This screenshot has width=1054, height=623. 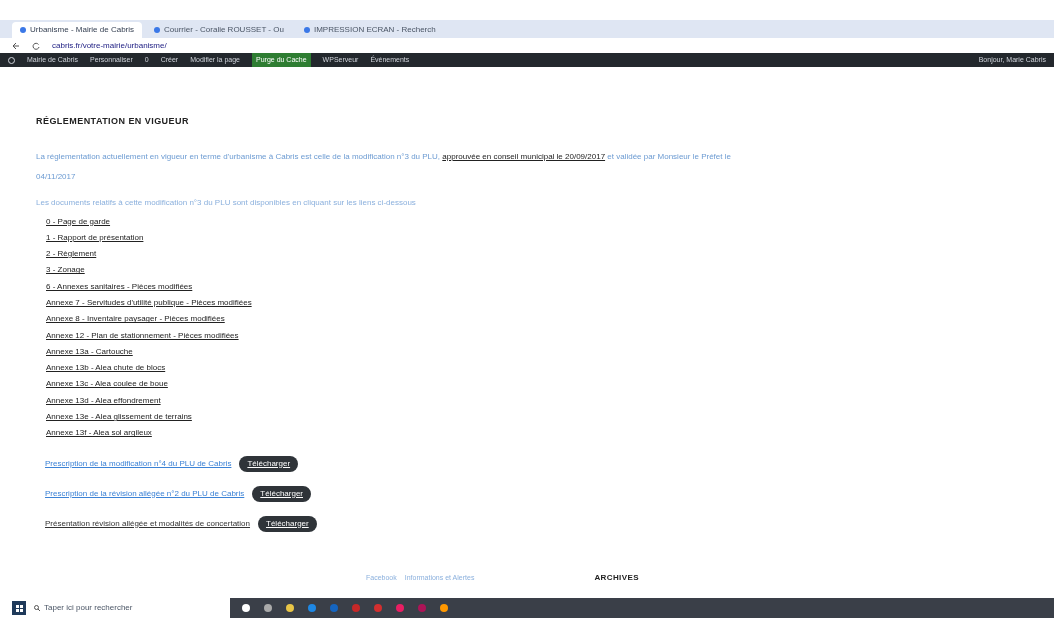 I want to click on start-button, so click(x=19, y=608).